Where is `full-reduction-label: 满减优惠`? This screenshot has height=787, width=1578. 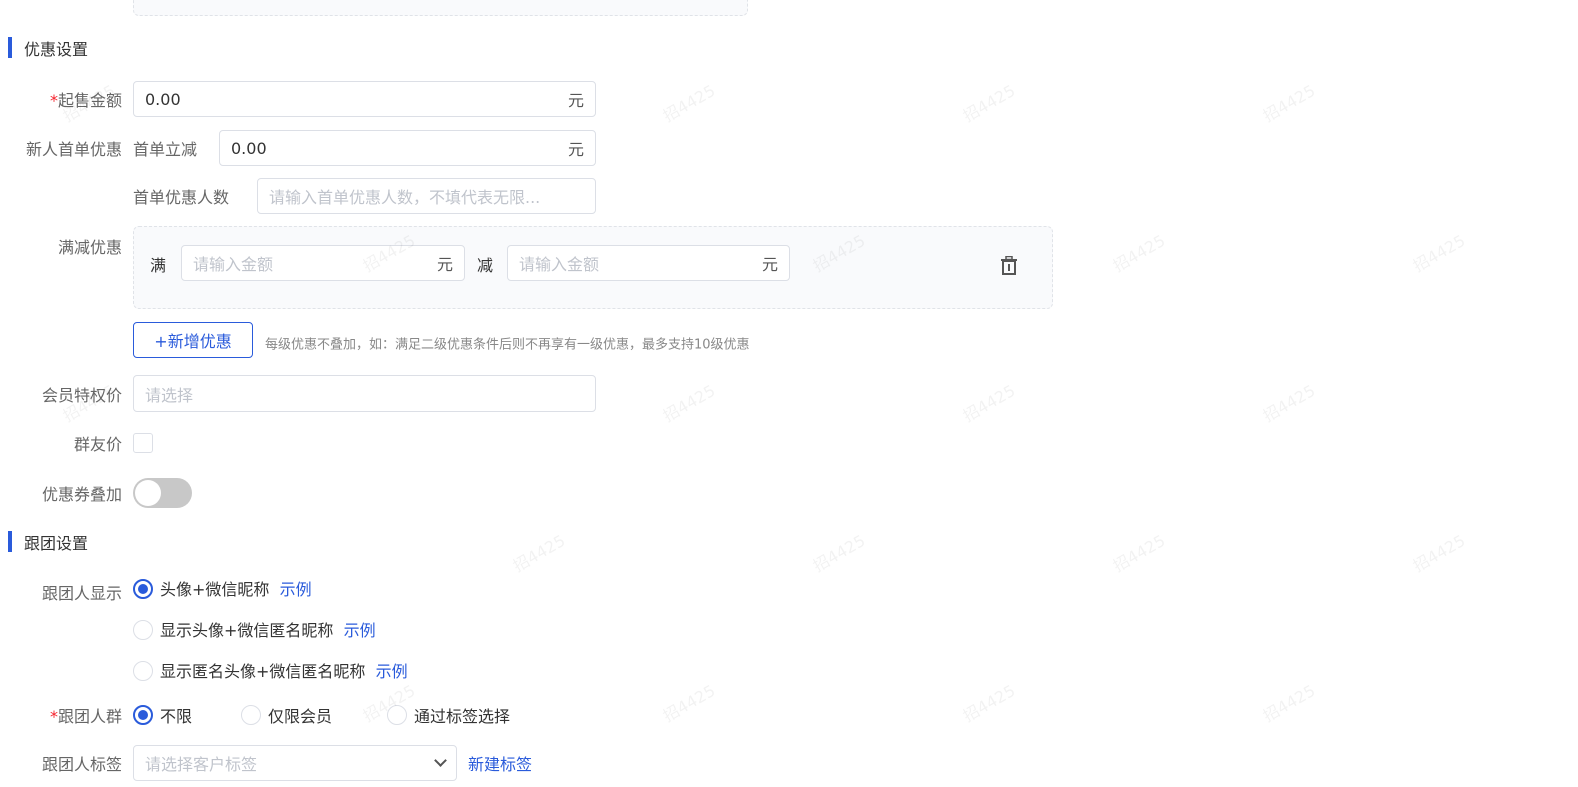 full-reduction-label: 满减优惠 is located at coordinates (89, 247).